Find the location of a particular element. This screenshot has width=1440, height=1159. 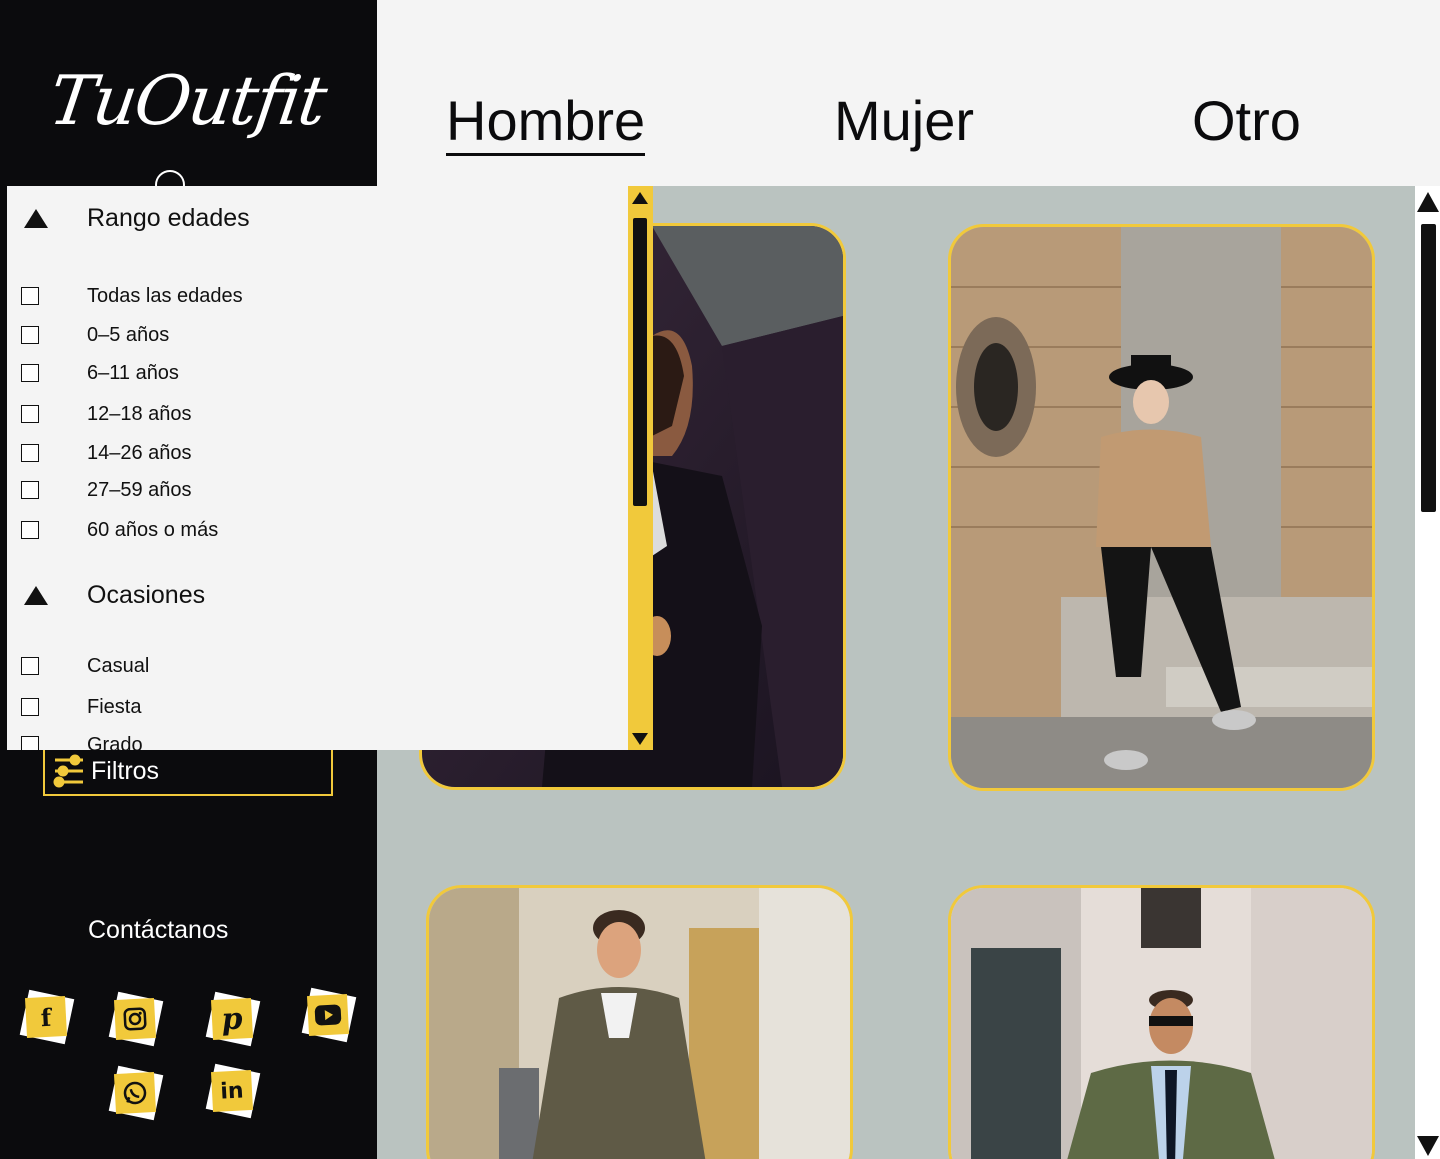

filter-option: Grado is located at coordinates (82, 742).